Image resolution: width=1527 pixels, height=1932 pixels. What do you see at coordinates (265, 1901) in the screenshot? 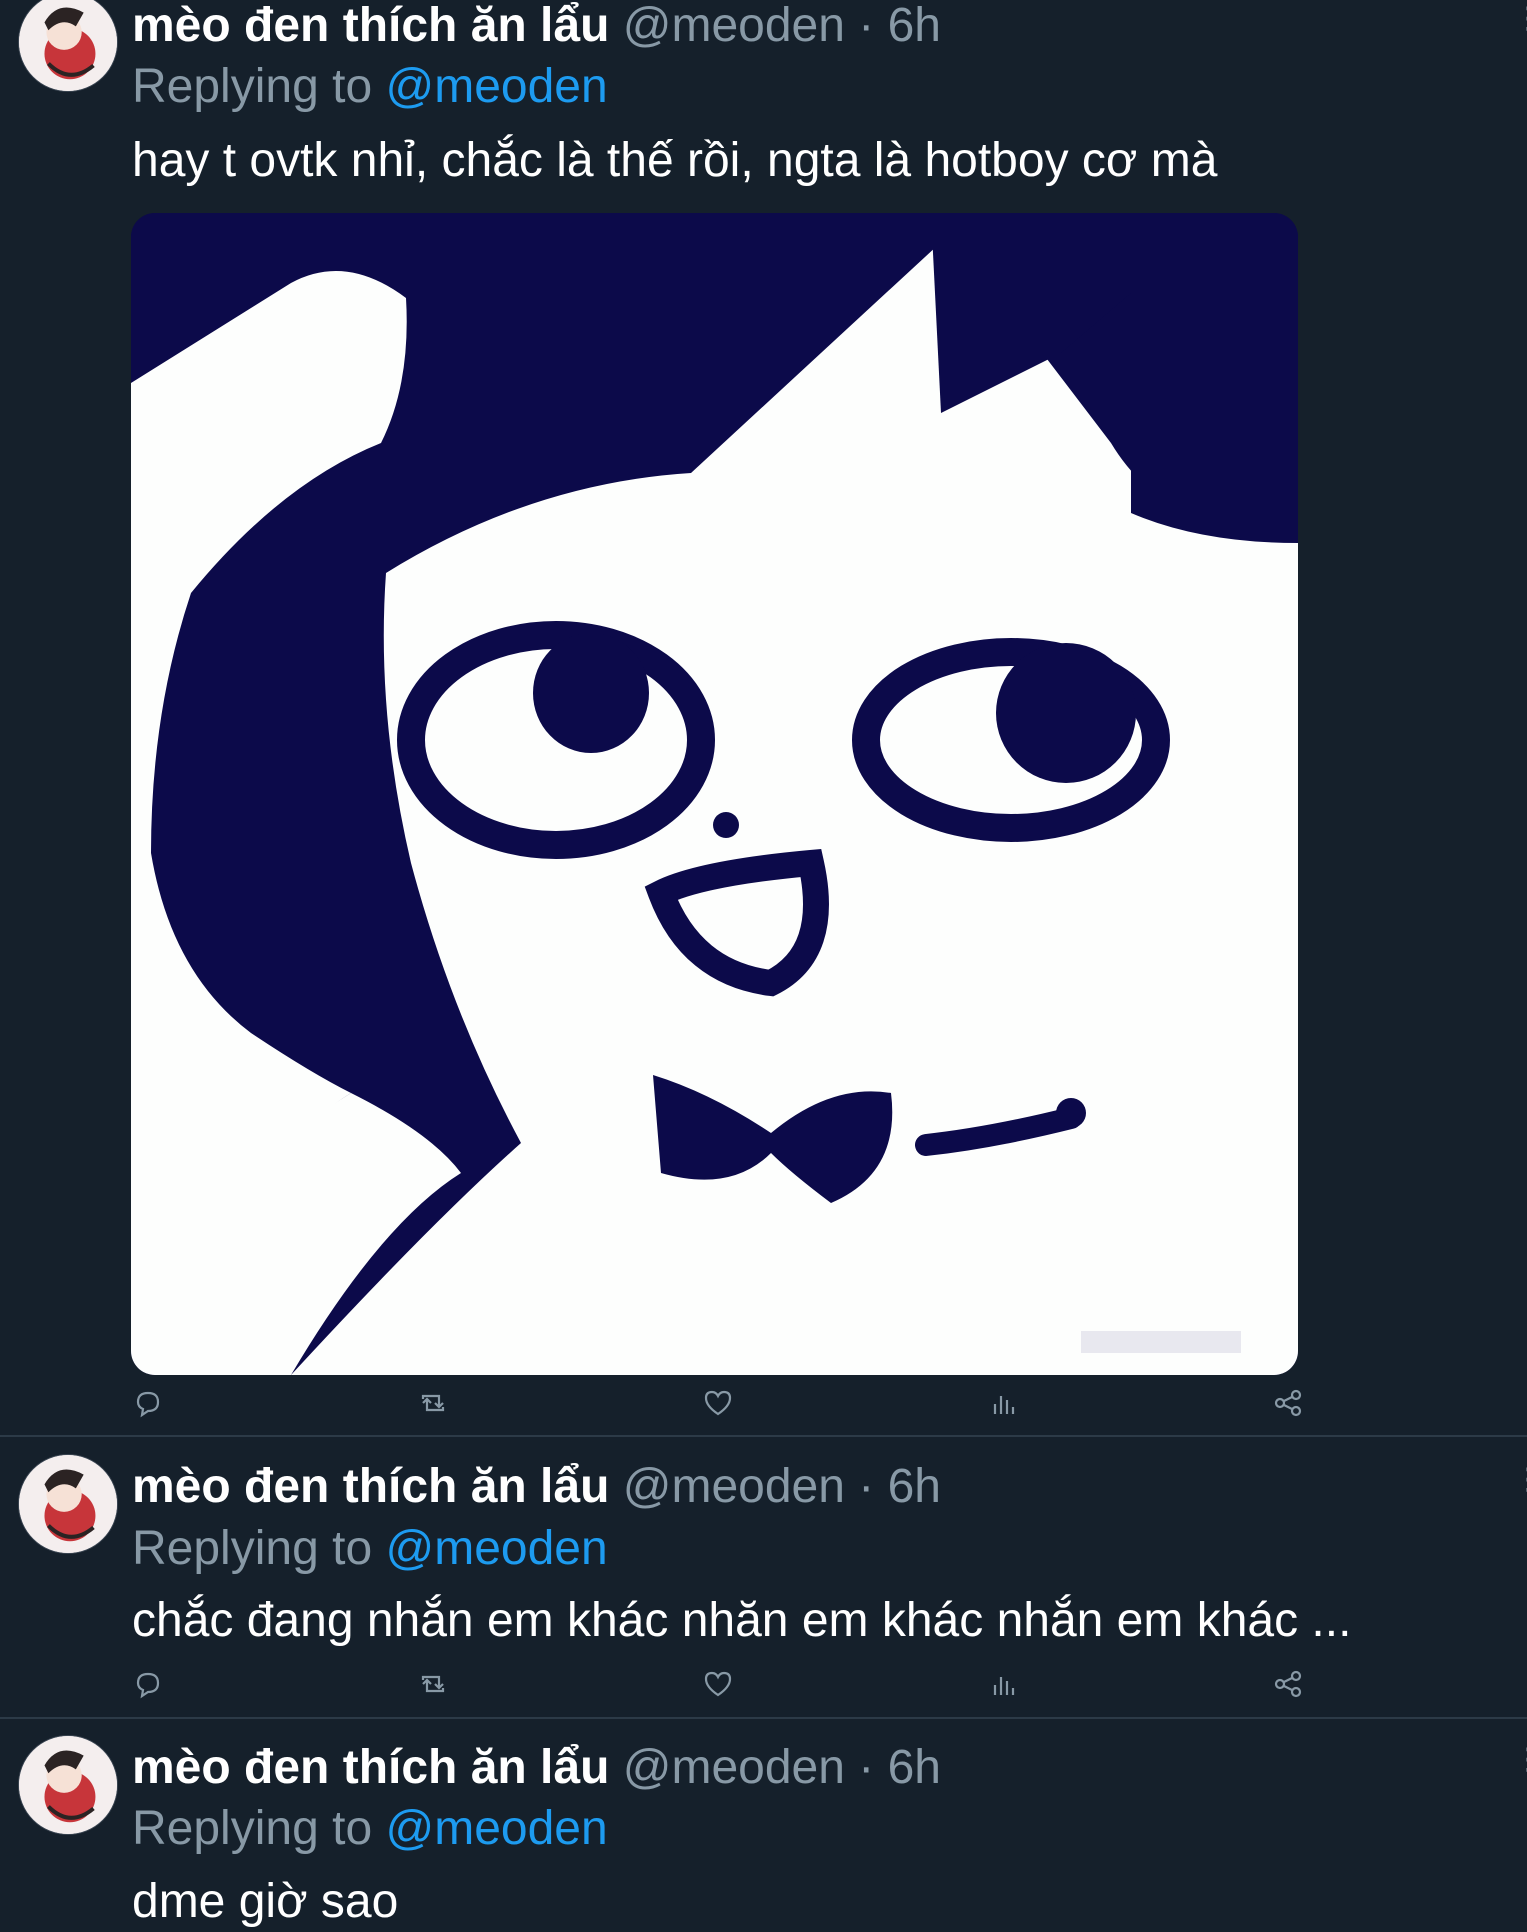
I see `tweet-text: dme giờ sao` at bounding box center [265, 1901].